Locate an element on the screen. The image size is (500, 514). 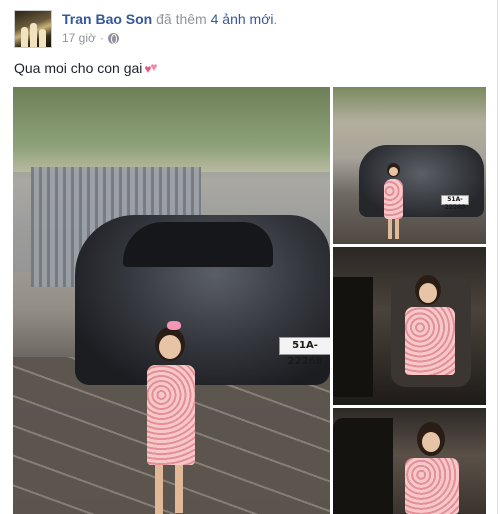
author-avatar is located at coordinates (33, 29).